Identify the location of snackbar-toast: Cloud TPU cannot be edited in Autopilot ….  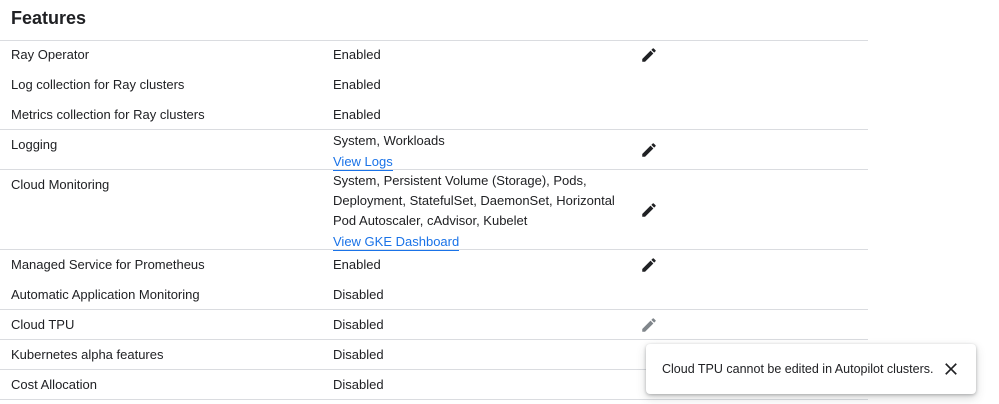
(811, 369).